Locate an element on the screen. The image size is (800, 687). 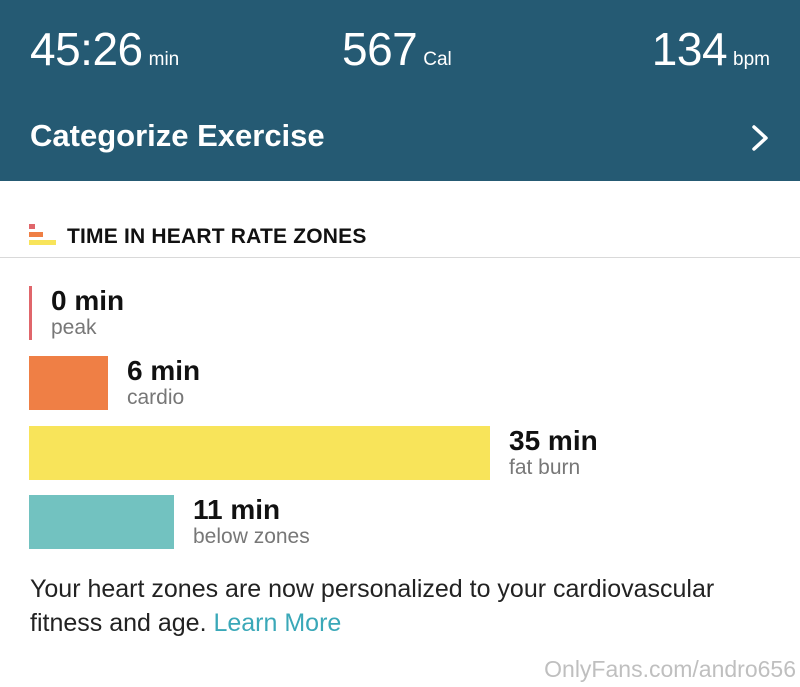
heart-rate-zones-section-header: TIME IN HEART RATE ZONES is located at coordinates (400, 235).